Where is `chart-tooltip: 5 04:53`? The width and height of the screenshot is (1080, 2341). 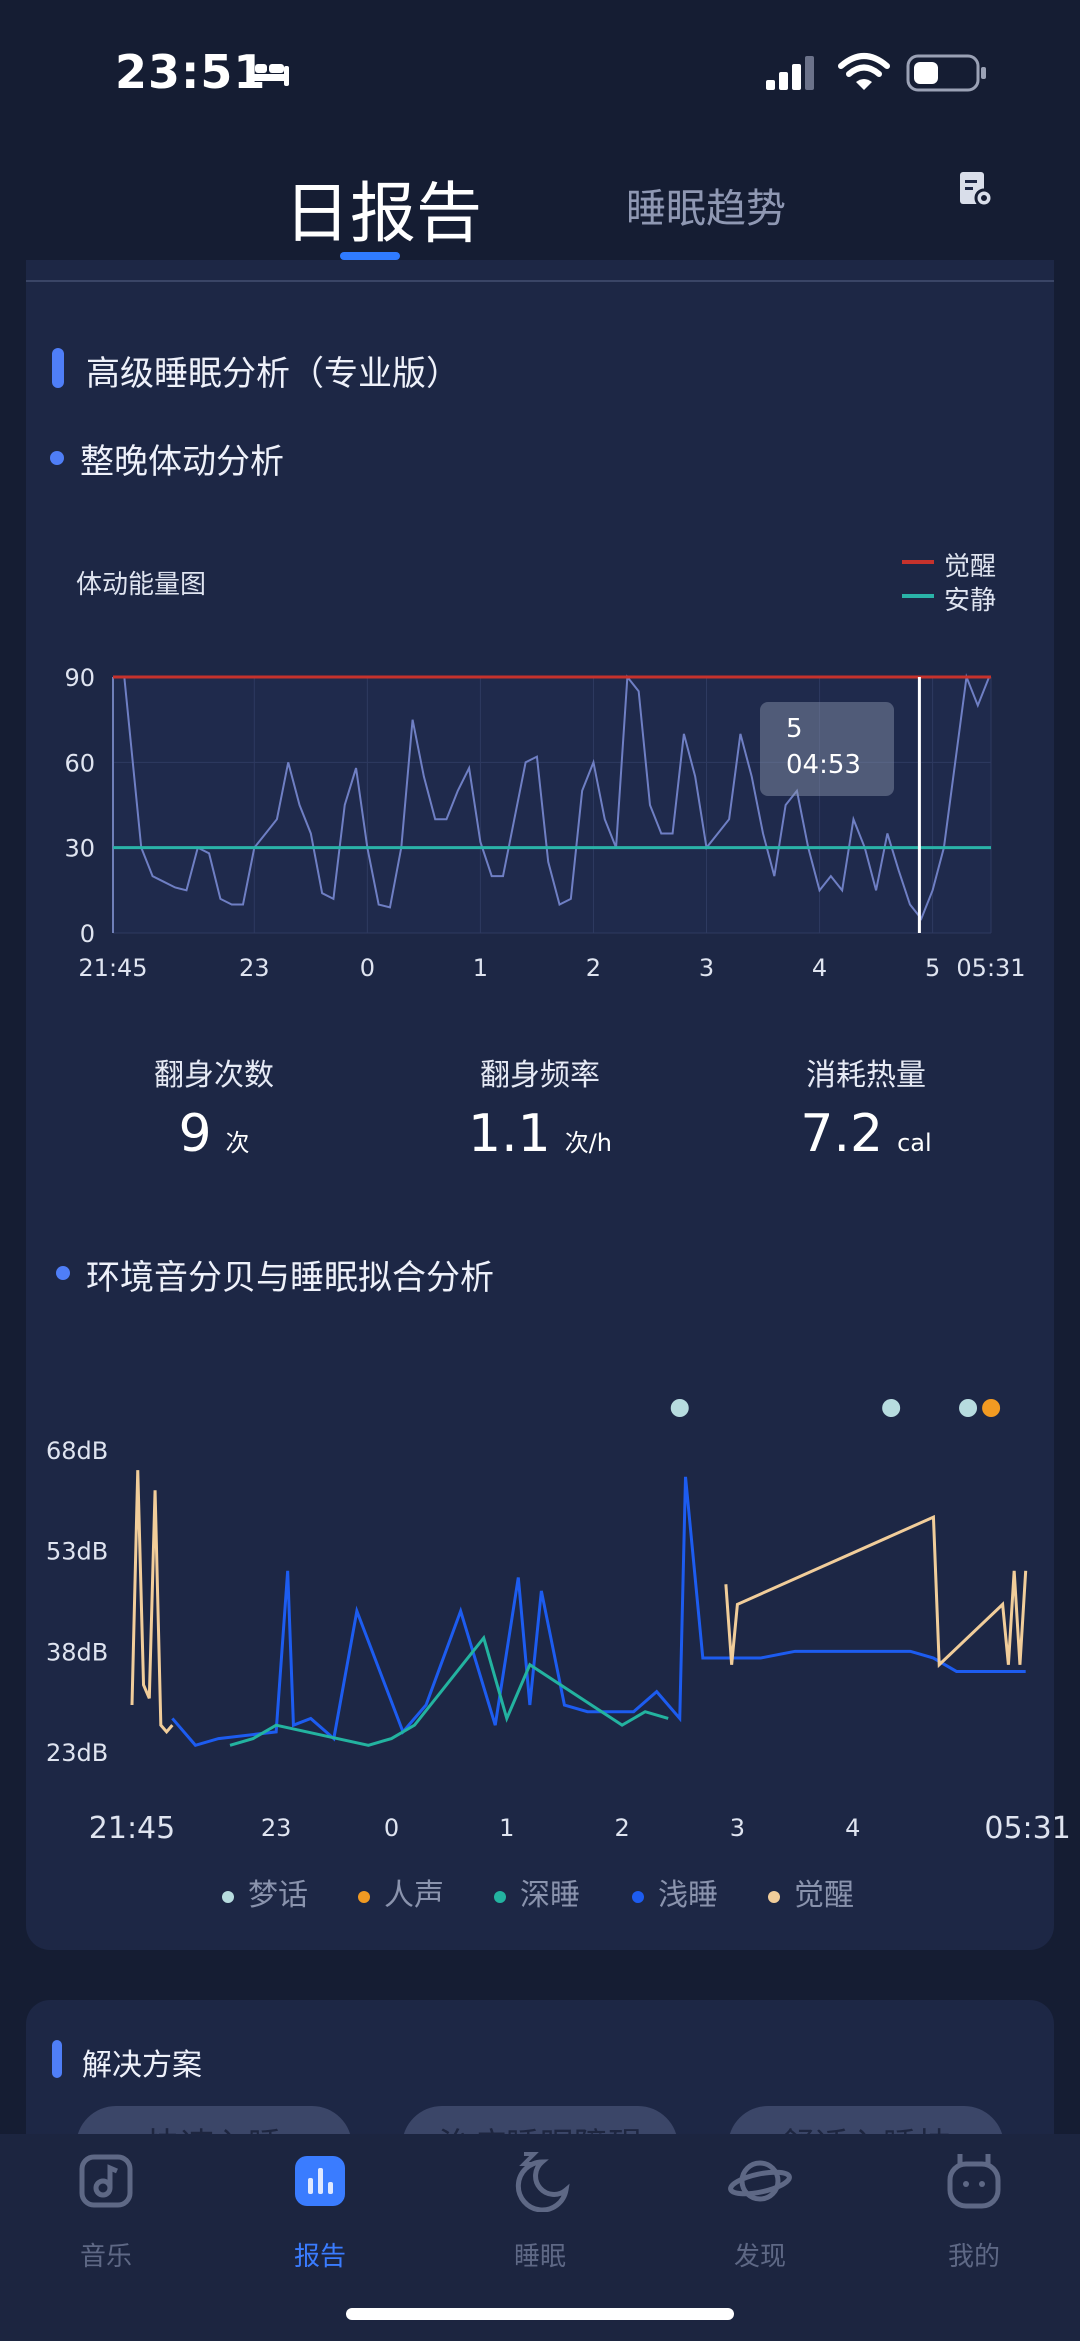 chart-tooltip: 5 04:53 is located at coordinates (827, 749).